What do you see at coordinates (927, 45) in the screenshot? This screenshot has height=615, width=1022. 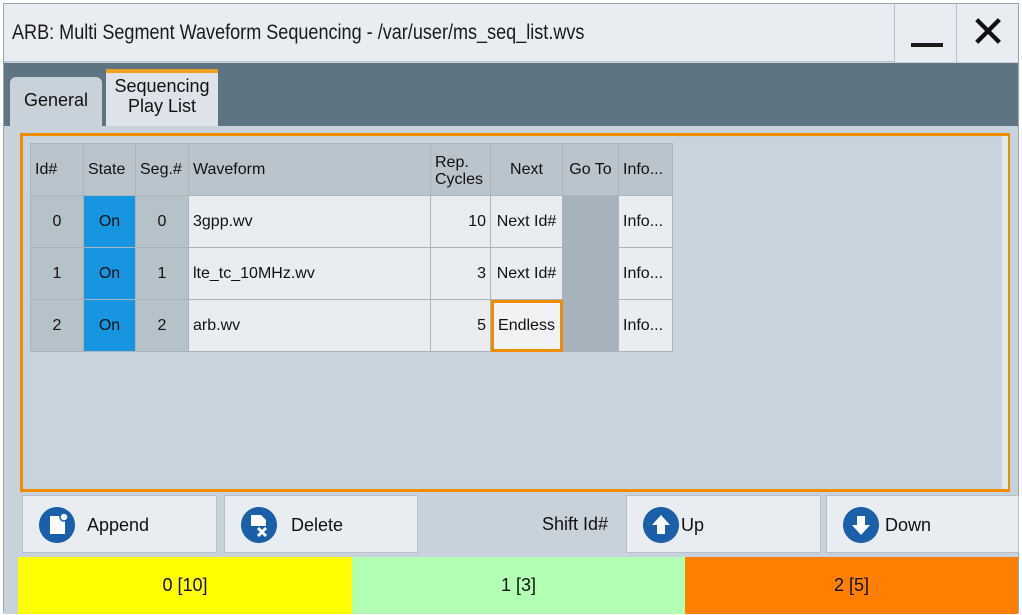 I see `minimize-icon` at bounding box center [927, 45].